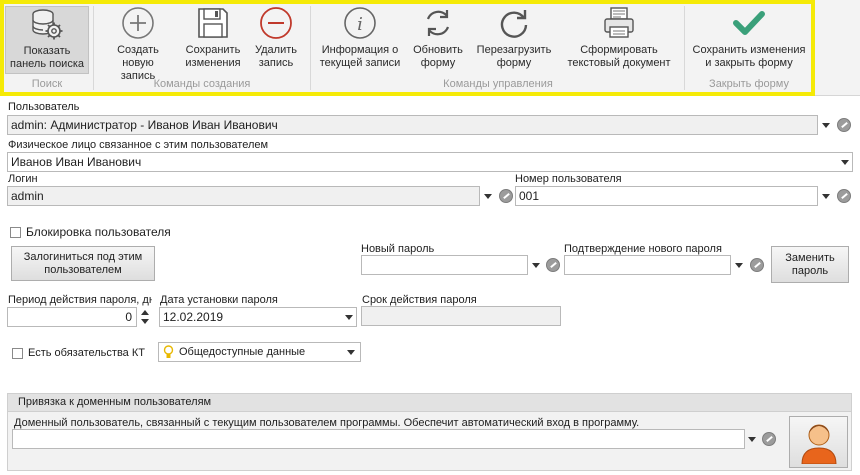  I want to click on group-caption-manage: Команды управления, so click(498, 84).